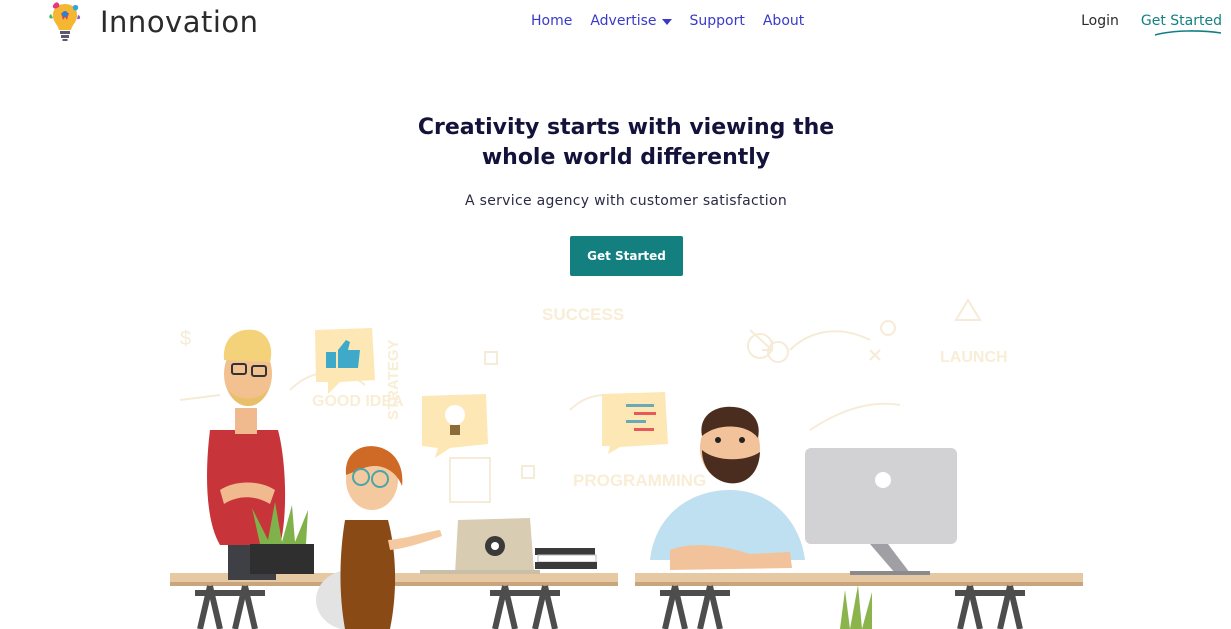  I want to click on brand: Innovation, so click(153, 22).